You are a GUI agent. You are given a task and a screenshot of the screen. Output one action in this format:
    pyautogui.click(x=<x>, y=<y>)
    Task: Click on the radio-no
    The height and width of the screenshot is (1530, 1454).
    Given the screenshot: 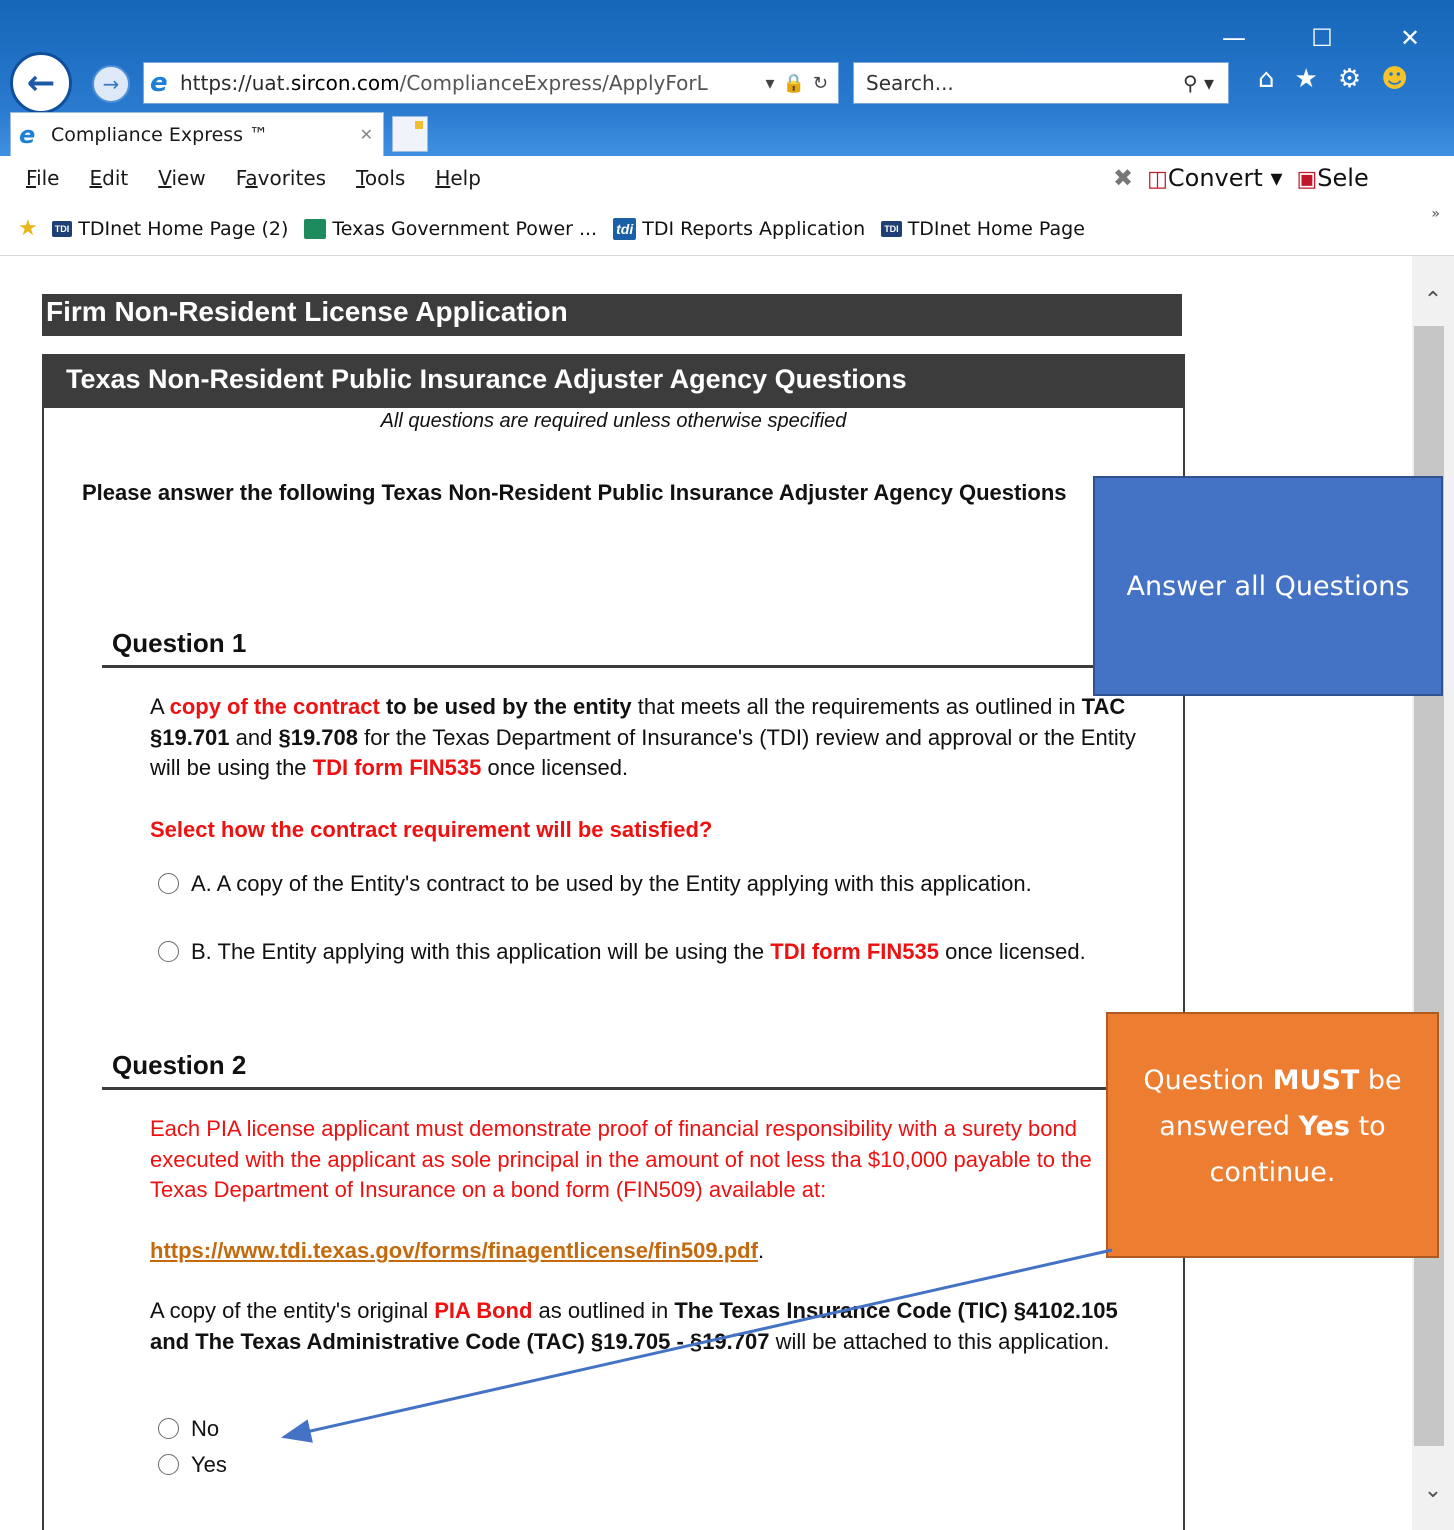 What is the action you would take?
    pyautogui.click(x=168, y=1428)
    